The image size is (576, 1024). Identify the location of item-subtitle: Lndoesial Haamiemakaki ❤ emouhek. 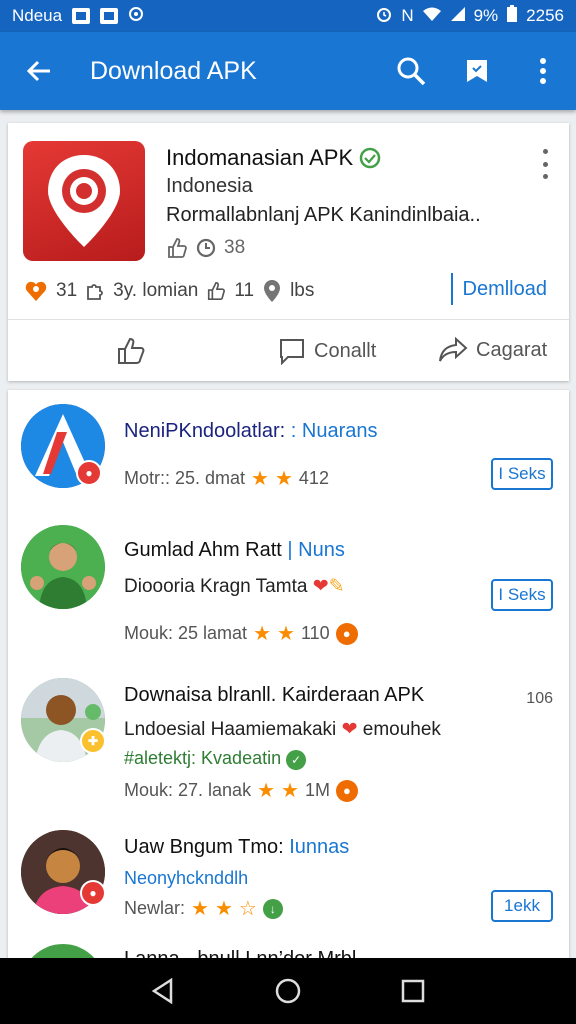
(282, 729).